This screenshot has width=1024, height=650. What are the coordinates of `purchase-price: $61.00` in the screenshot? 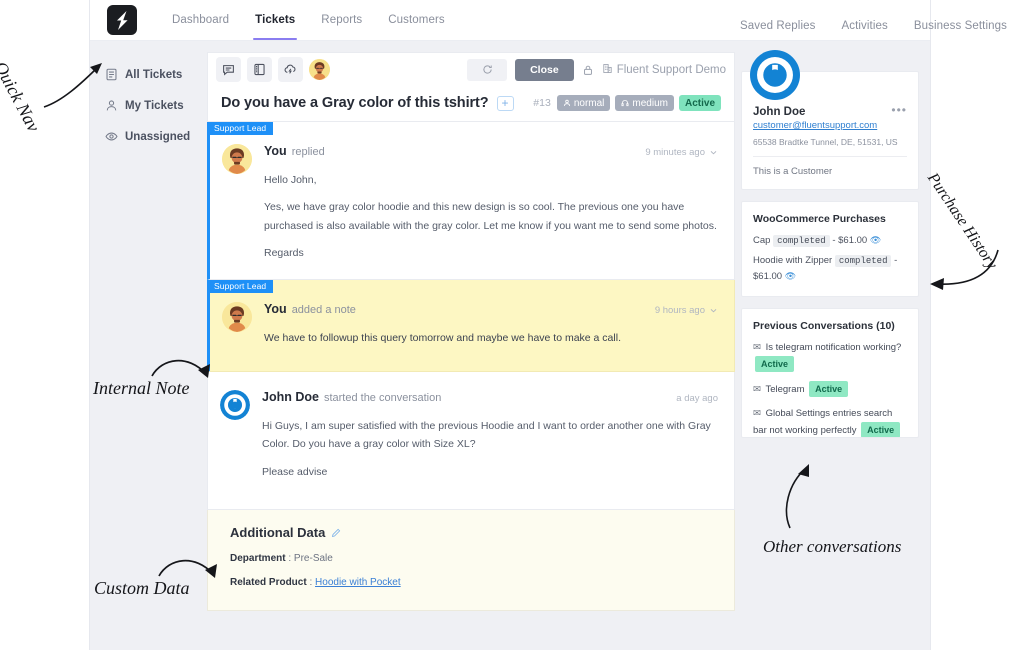 It's located at (853, 240).